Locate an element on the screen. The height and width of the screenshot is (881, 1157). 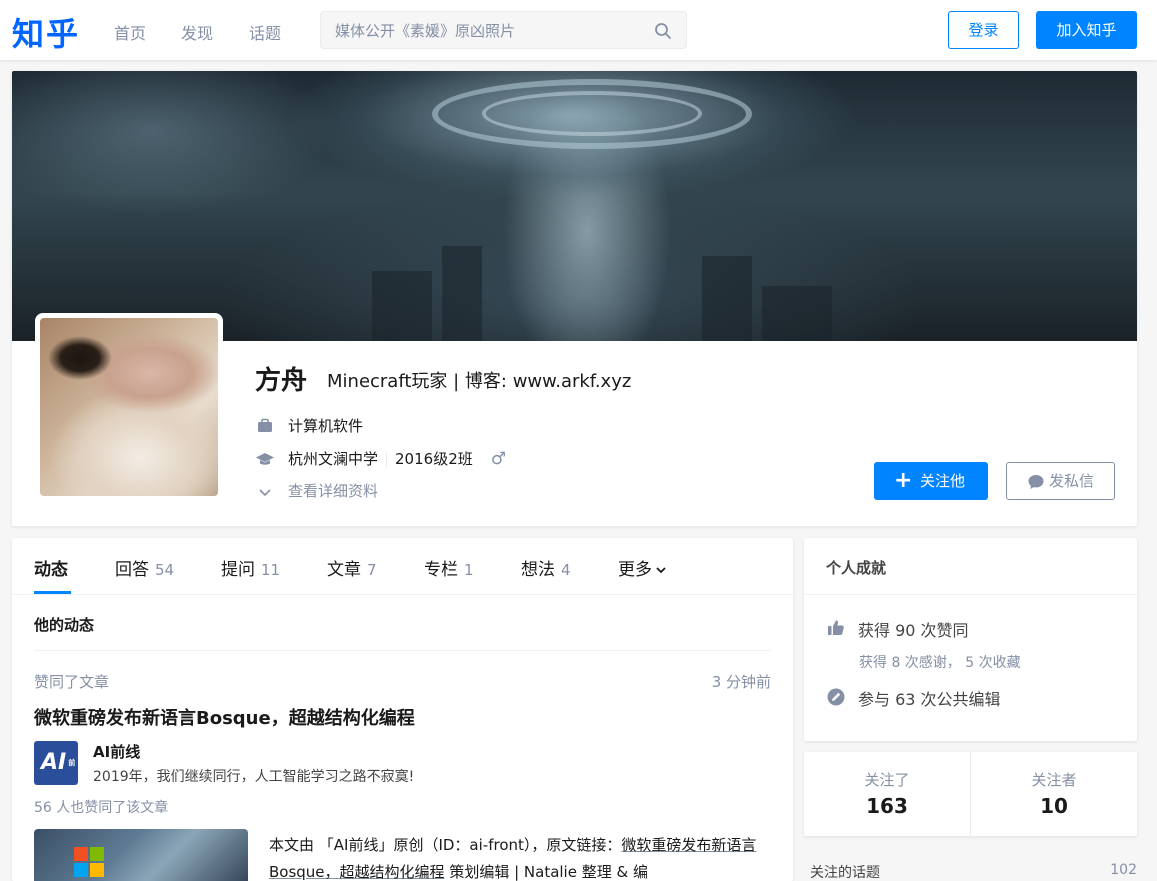
tab-articles: 文章 7 is located at coordinates (352, 567).